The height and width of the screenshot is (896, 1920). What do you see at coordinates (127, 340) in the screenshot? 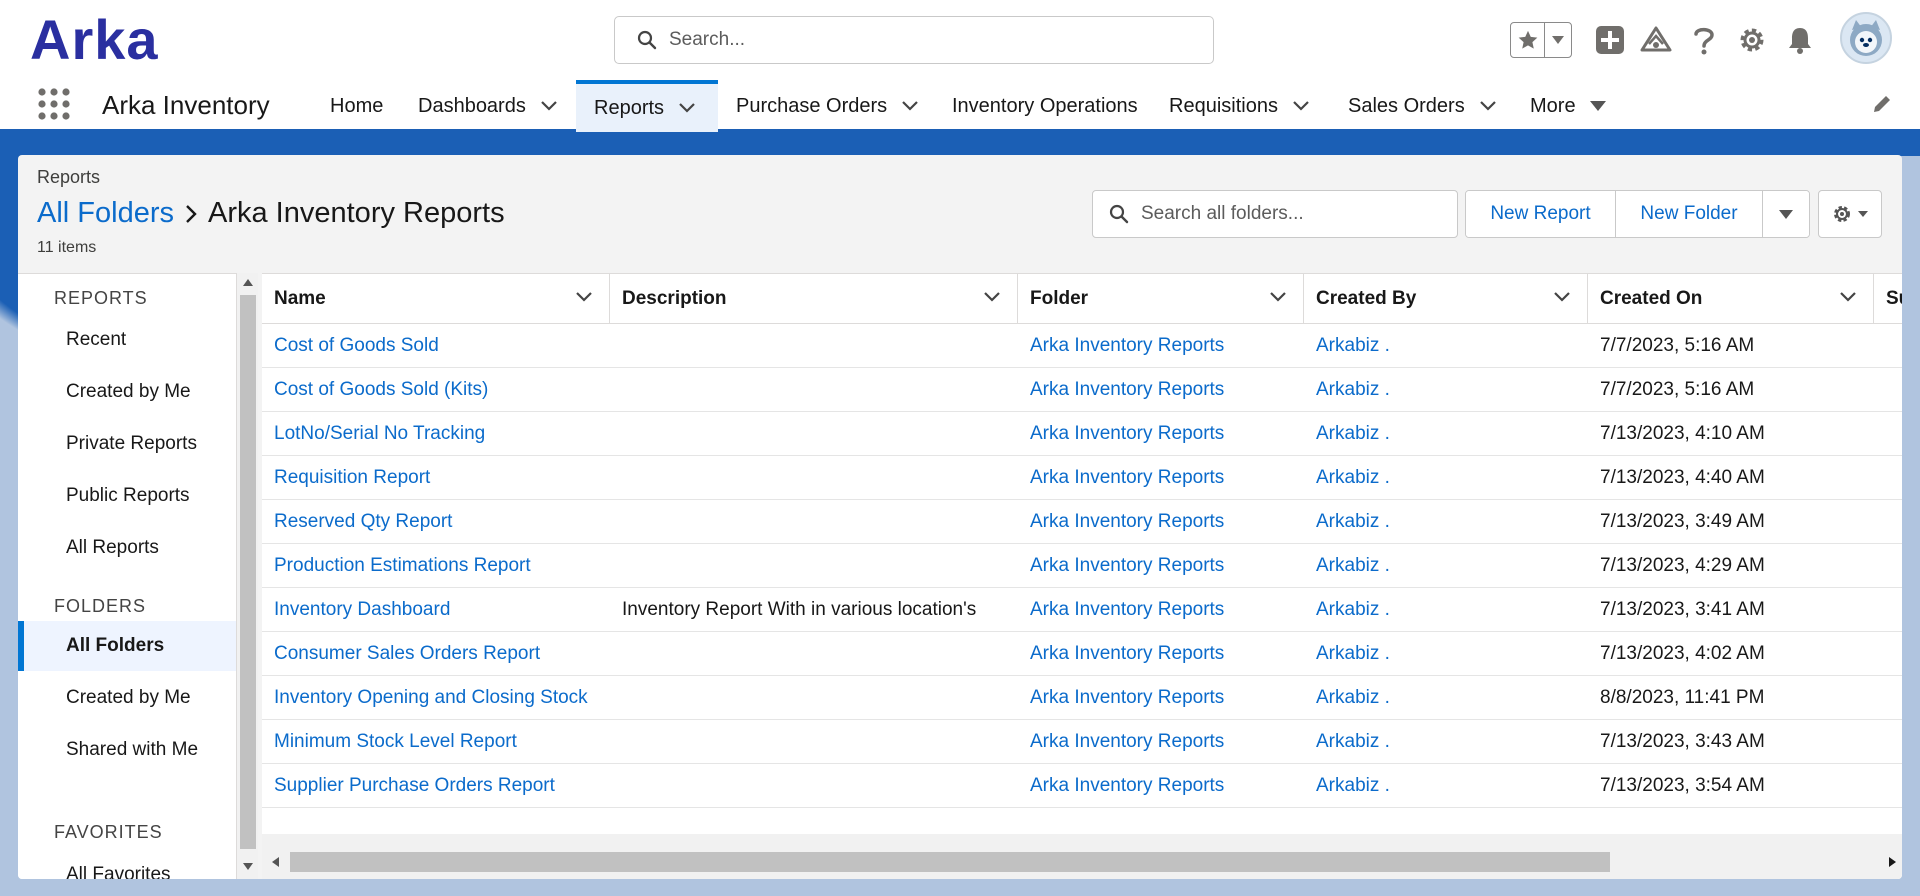
I see `sidebar-item-recent: Recent` at bounding box center [127, 340].